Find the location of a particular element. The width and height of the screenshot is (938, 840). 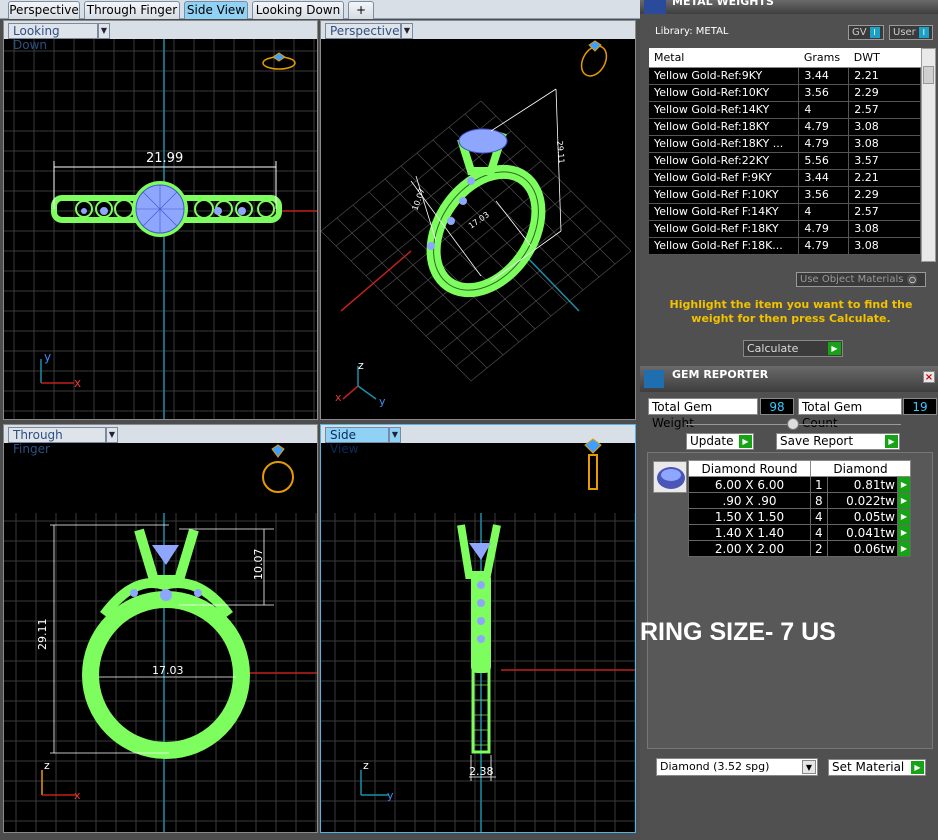

gem-row: 1.40 X 1.40 4 0.041tw ▶ is located at coordinates (799, 532).